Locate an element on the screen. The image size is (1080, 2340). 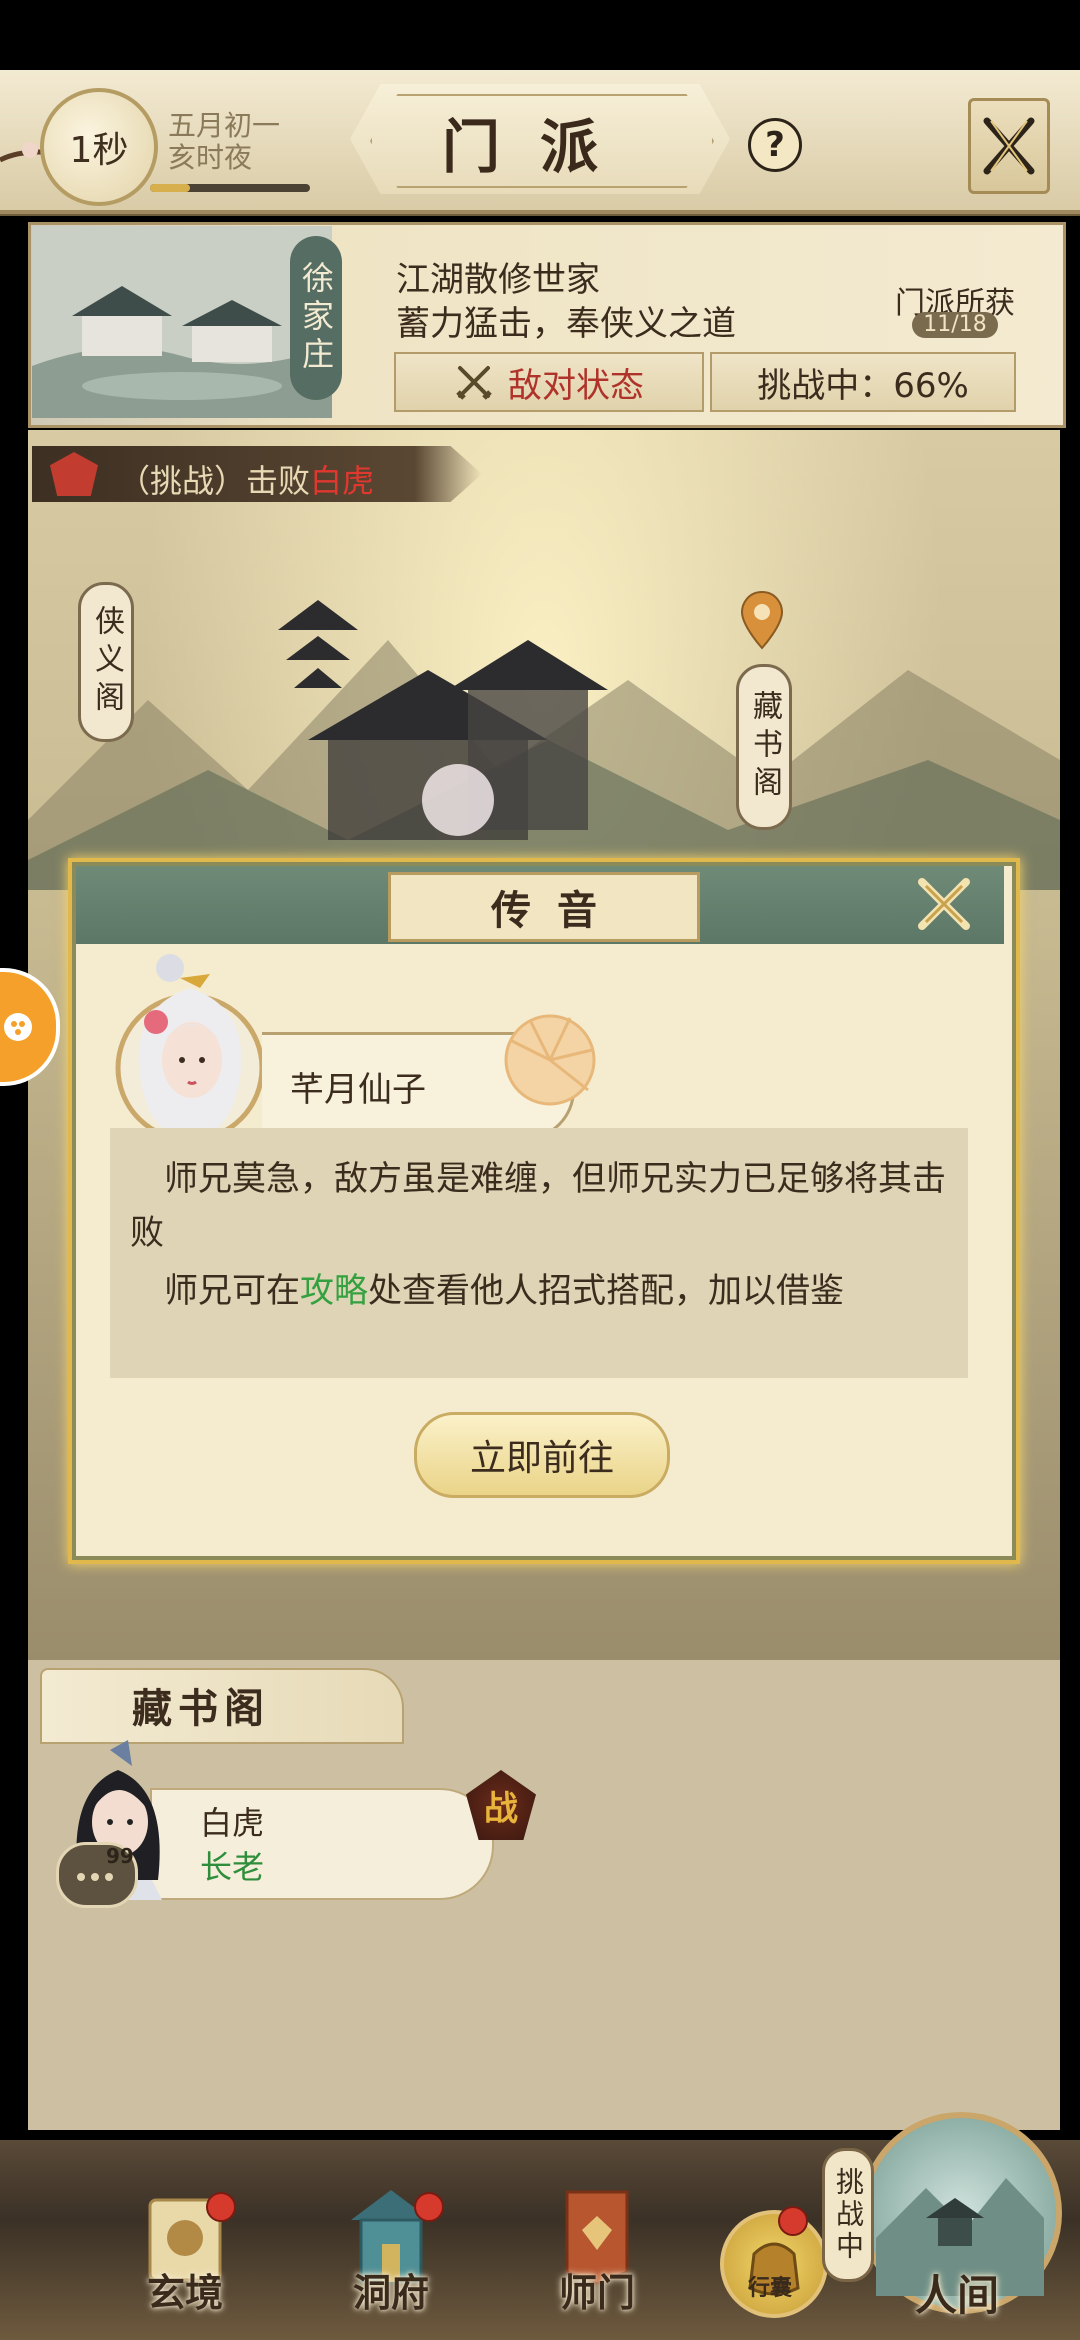
time-of-day-text: 亥时夜 is located at coordinates (210, 157).